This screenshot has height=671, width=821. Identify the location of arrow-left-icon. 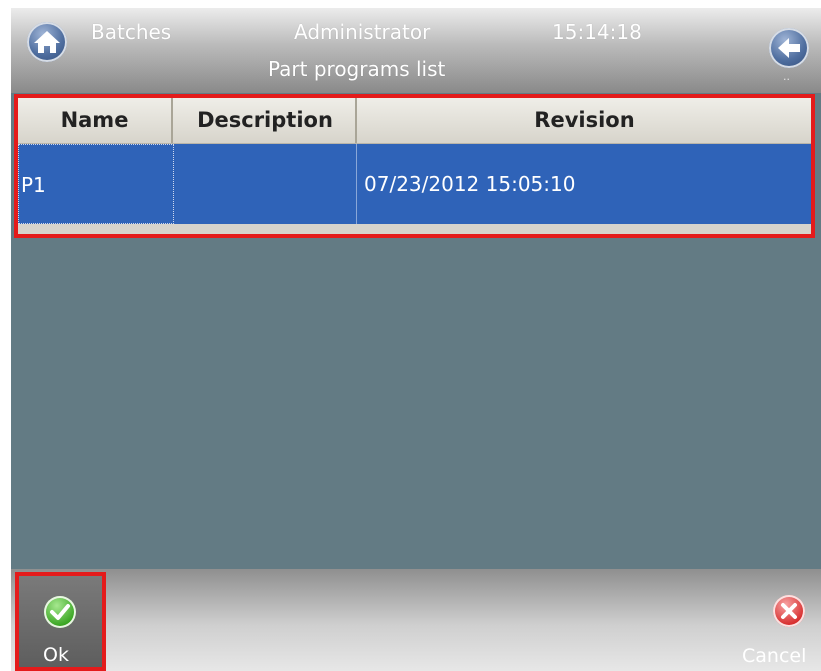
(789, 48).